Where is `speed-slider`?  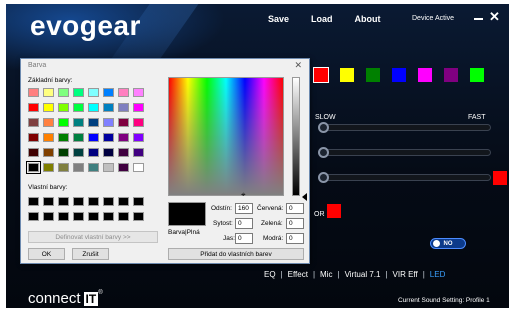 speed-slider is located at coordinates (404, 127).